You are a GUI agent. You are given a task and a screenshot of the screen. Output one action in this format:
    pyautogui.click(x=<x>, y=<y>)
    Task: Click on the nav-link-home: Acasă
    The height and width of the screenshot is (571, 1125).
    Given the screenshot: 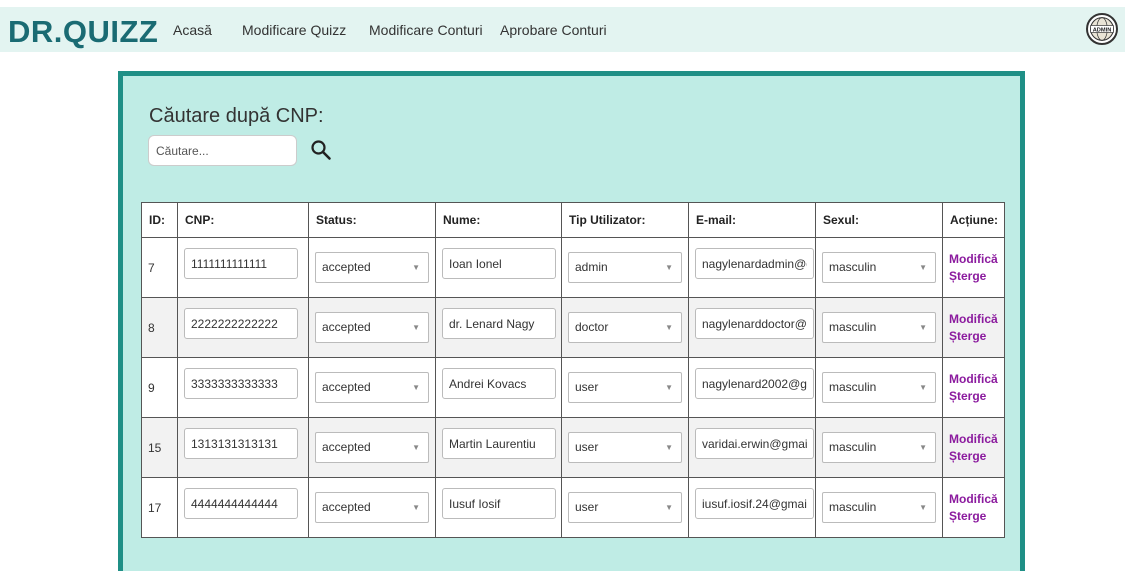 What is the action you would take?
    pyautogui.click(x=192, y=30)
    